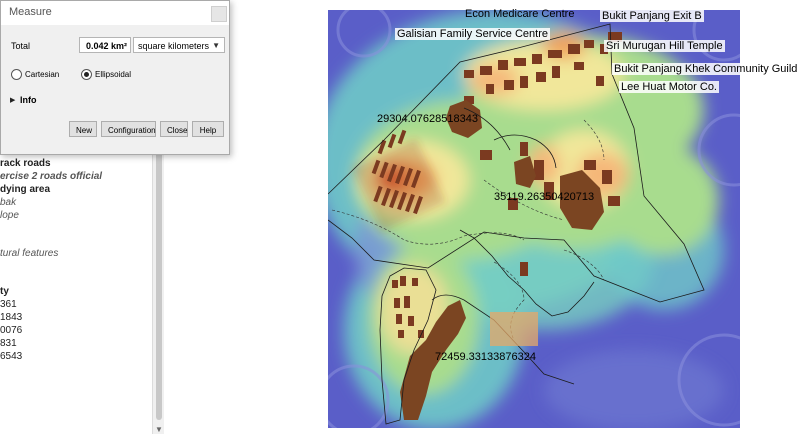  What do you see at coordinates (520, 14) in the screenshot?
I see `map-label-econ-medicare: Econ Medicare Centre` at bounding box center [520, 14].